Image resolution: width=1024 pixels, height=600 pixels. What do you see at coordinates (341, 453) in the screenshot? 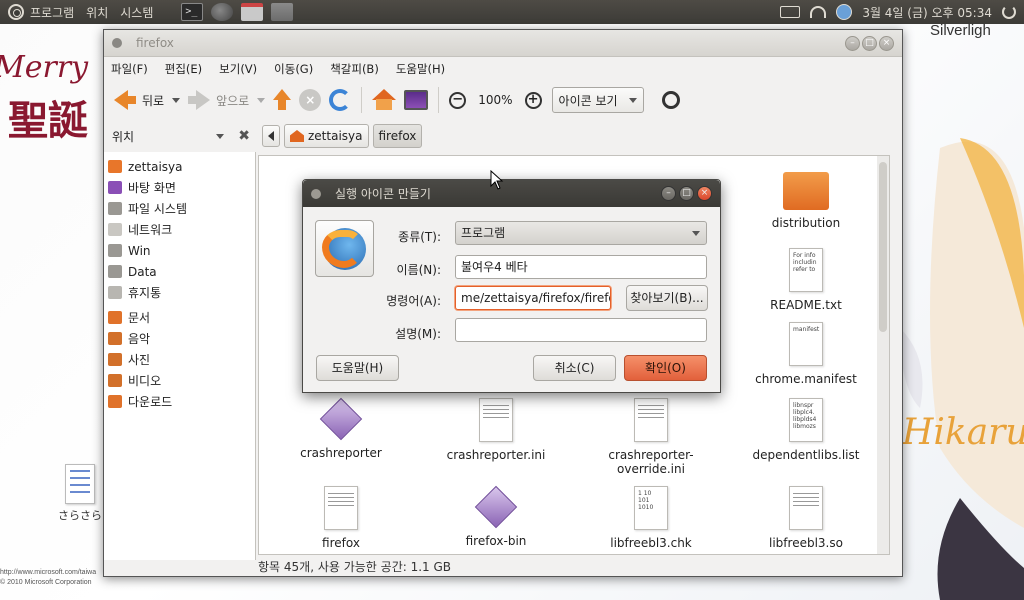
I see `file-label: crashreporter` at bounding box center [341, 453].